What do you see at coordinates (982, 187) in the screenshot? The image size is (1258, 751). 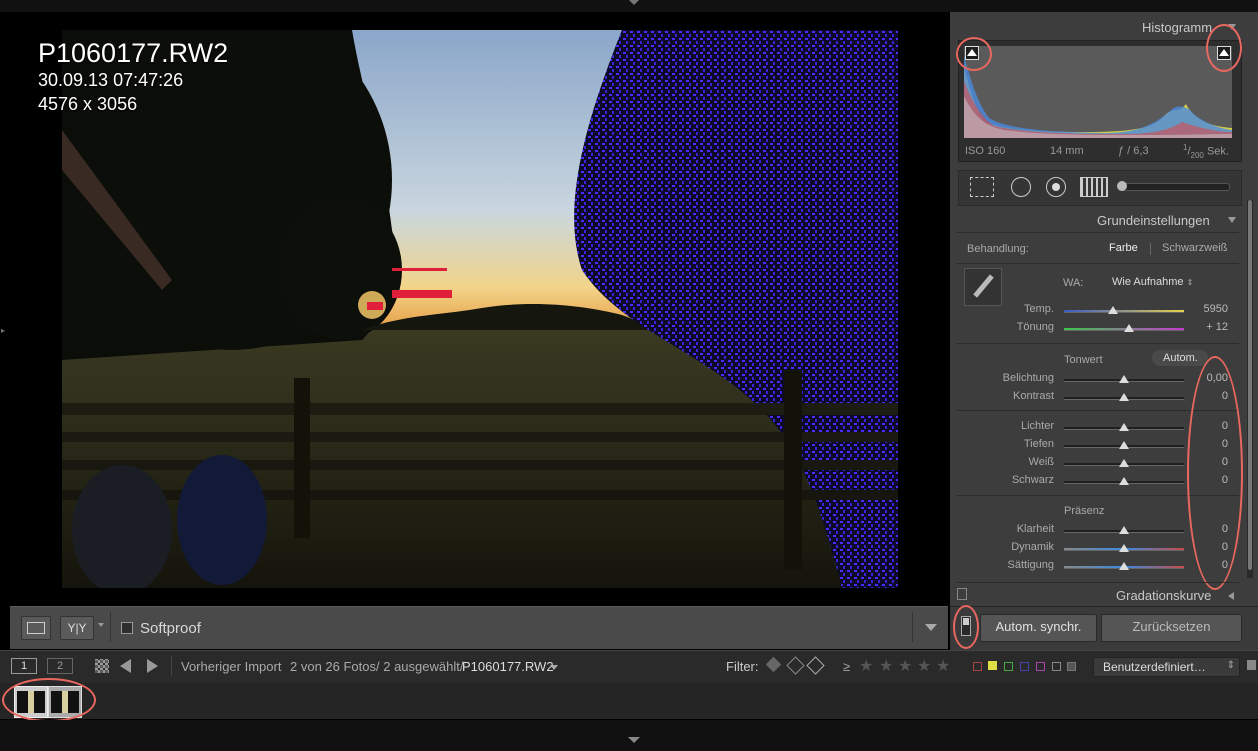 I see `crop-tool-icon` at bounding box center [982, 187].